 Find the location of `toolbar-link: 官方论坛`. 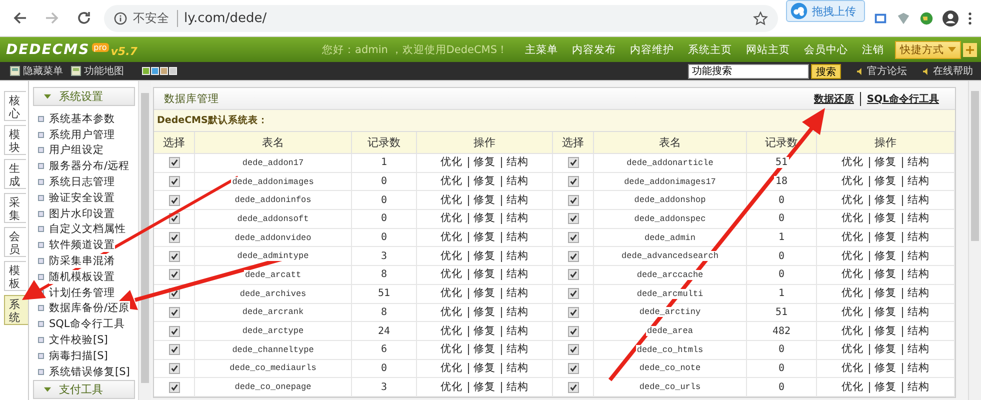

toolbar-link: 官方论坛 is located at coordinates (887, 71).